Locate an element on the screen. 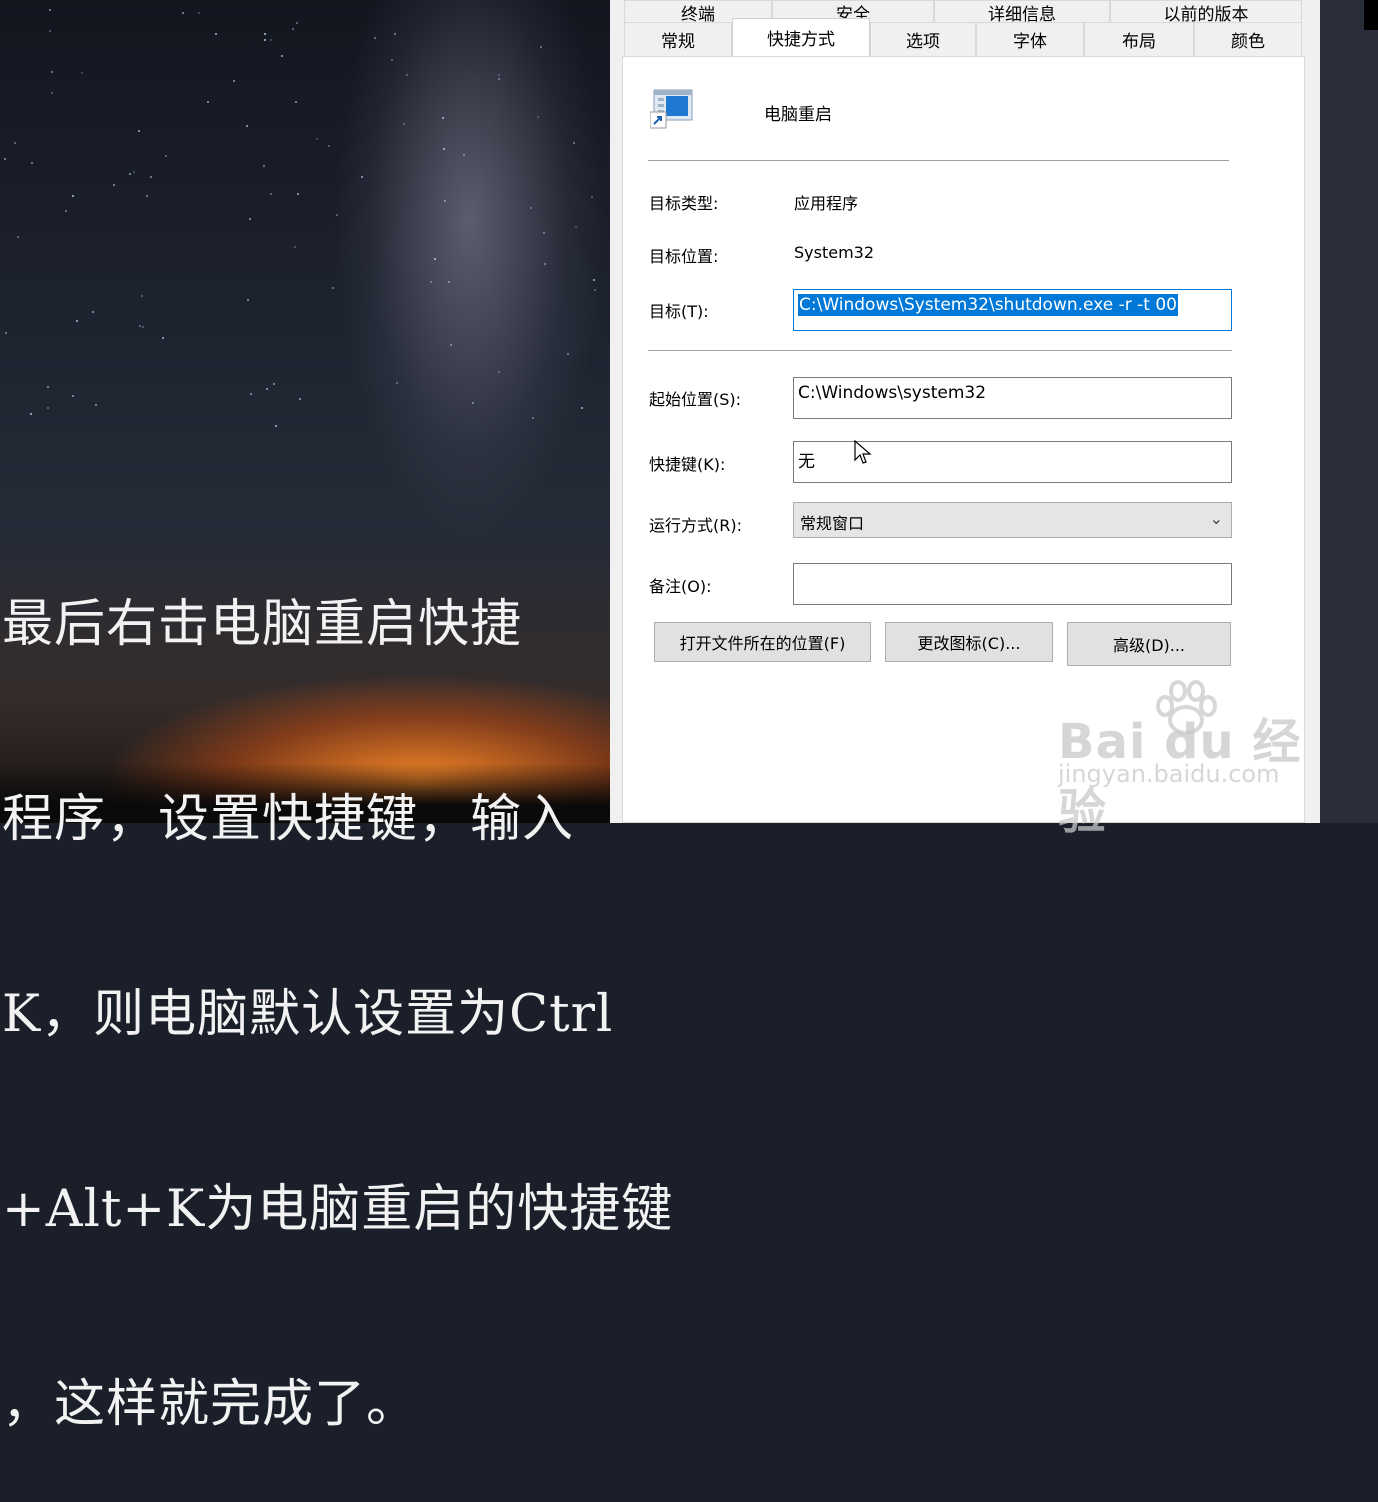  run-label: 运行方式(R): is located at coordinates (695, 525).